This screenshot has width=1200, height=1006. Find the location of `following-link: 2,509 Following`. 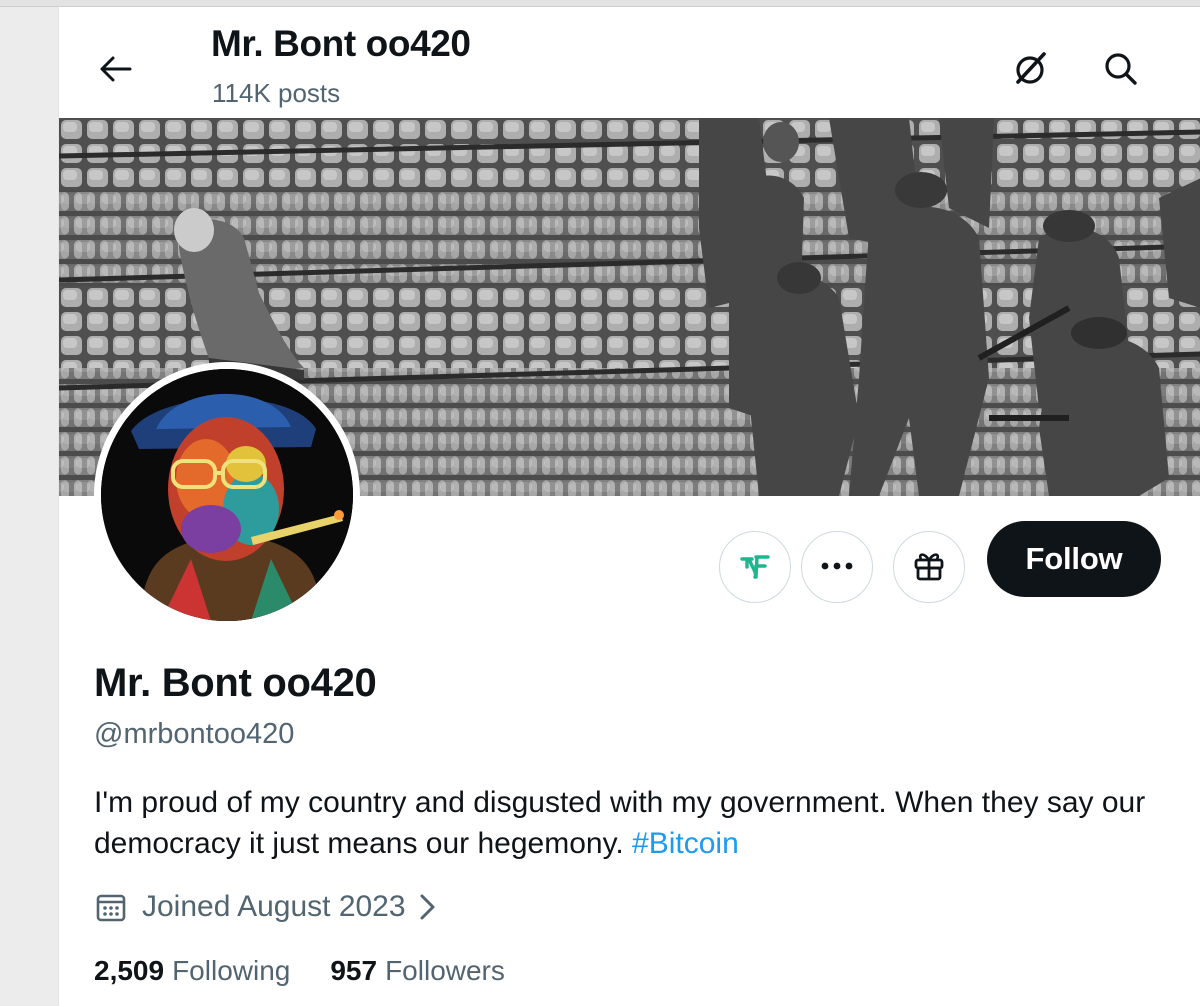

following-link: 2,509 Following is located at coordinates (192, 971).